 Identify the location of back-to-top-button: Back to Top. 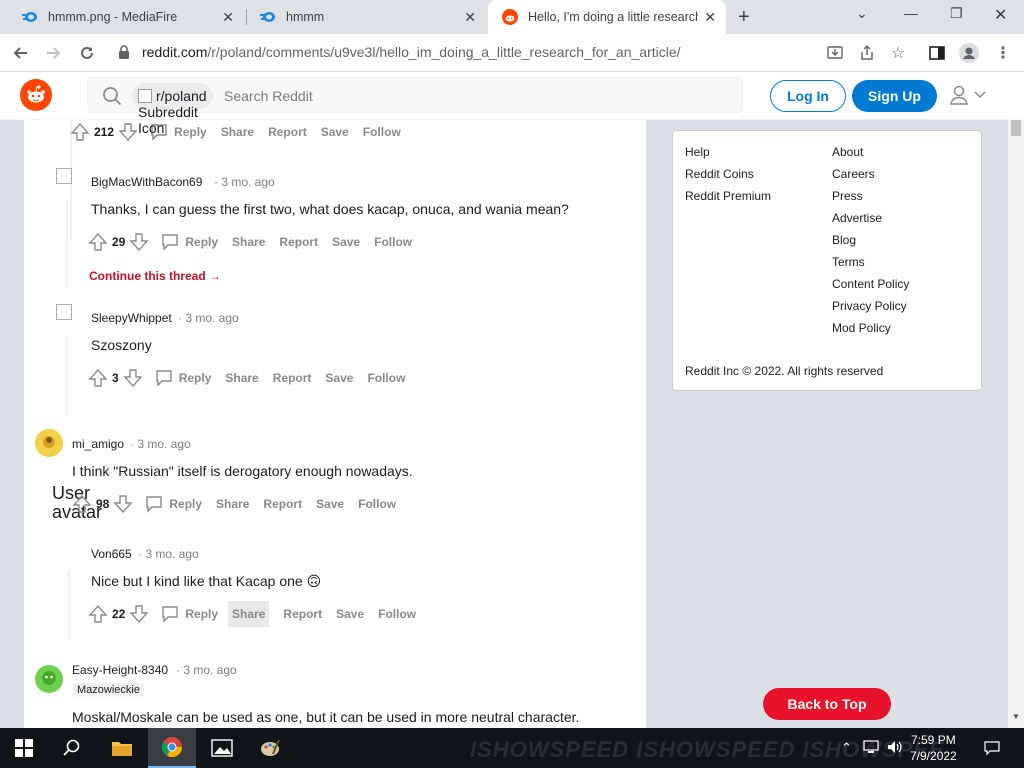
(827, 704).